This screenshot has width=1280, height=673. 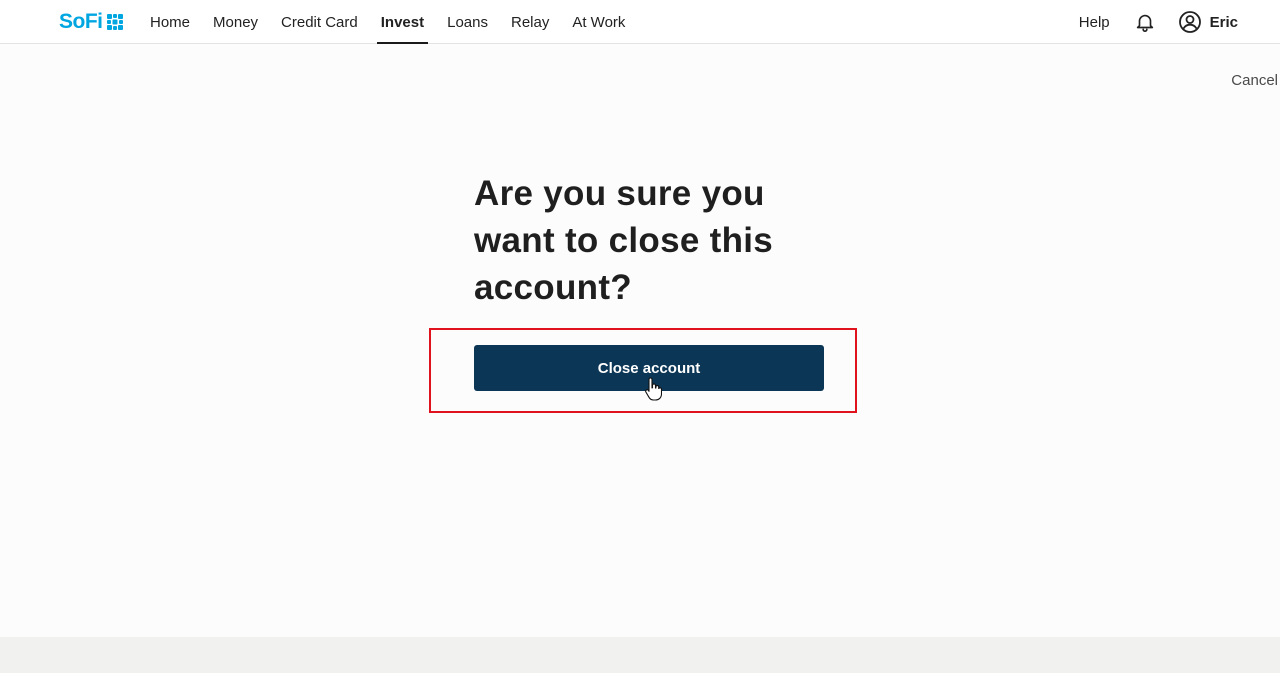 What do you see at coordinates (1158, 22) in the screenshot?
I see `account-nav: Help Eric` at bounding box center [1158, 22].